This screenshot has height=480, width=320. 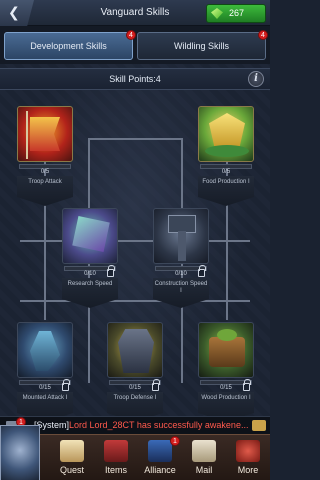 What do you see at coordinates (217, 13) in the screenshot?
I see `gem-icon` at bounding box center [217, 13].